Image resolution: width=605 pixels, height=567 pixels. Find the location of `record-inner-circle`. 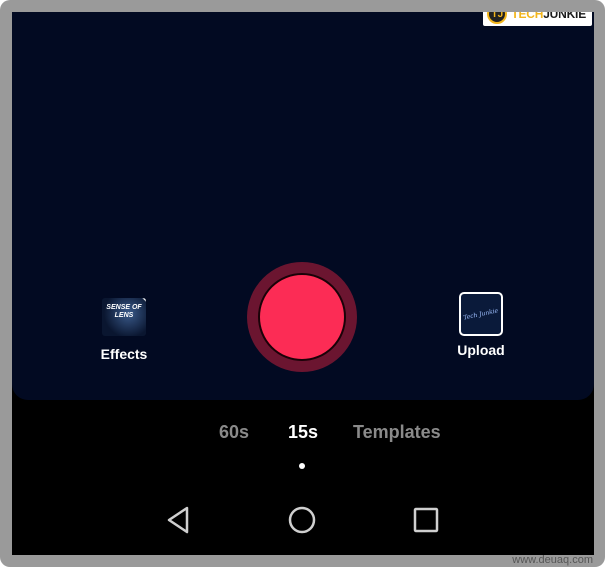

record-inner-circle is located at coordinates (302, 317).